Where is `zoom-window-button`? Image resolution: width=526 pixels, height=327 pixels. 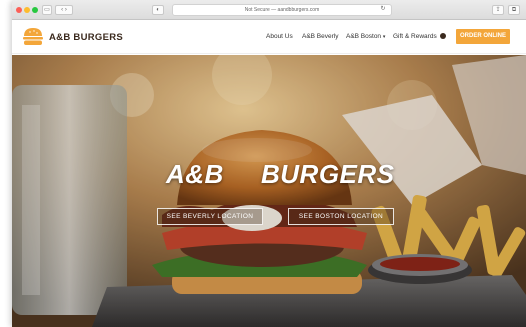
zoom-window-button is located at coordinates (35, 10).